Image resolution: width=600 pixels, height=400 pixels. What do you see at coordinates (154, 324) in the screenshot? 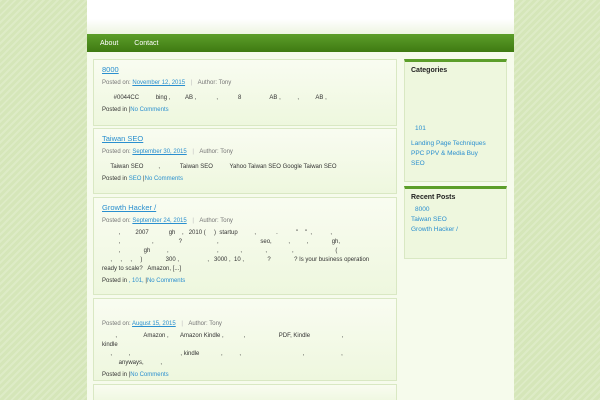
I see `post-date: August 15, 2015` at bounding box center [154, 324].